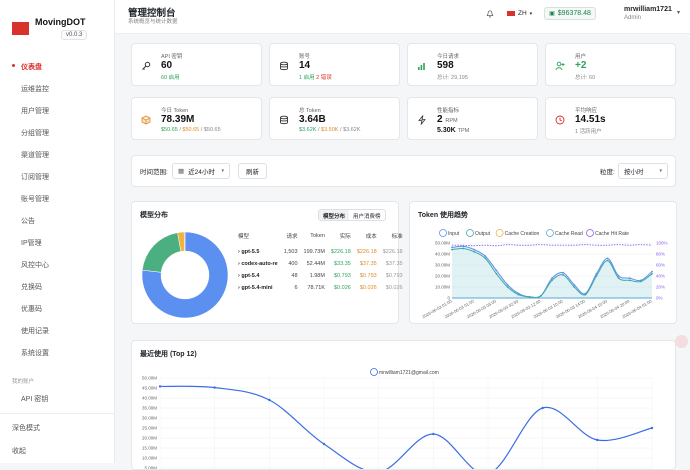 Image resolution: width=690 pixels, height=470 pixels. What do you see at coordinates (169, 130) in the screenshot?
I see `stat-sub-actual: $50.65` at bounding box center [169, 130].